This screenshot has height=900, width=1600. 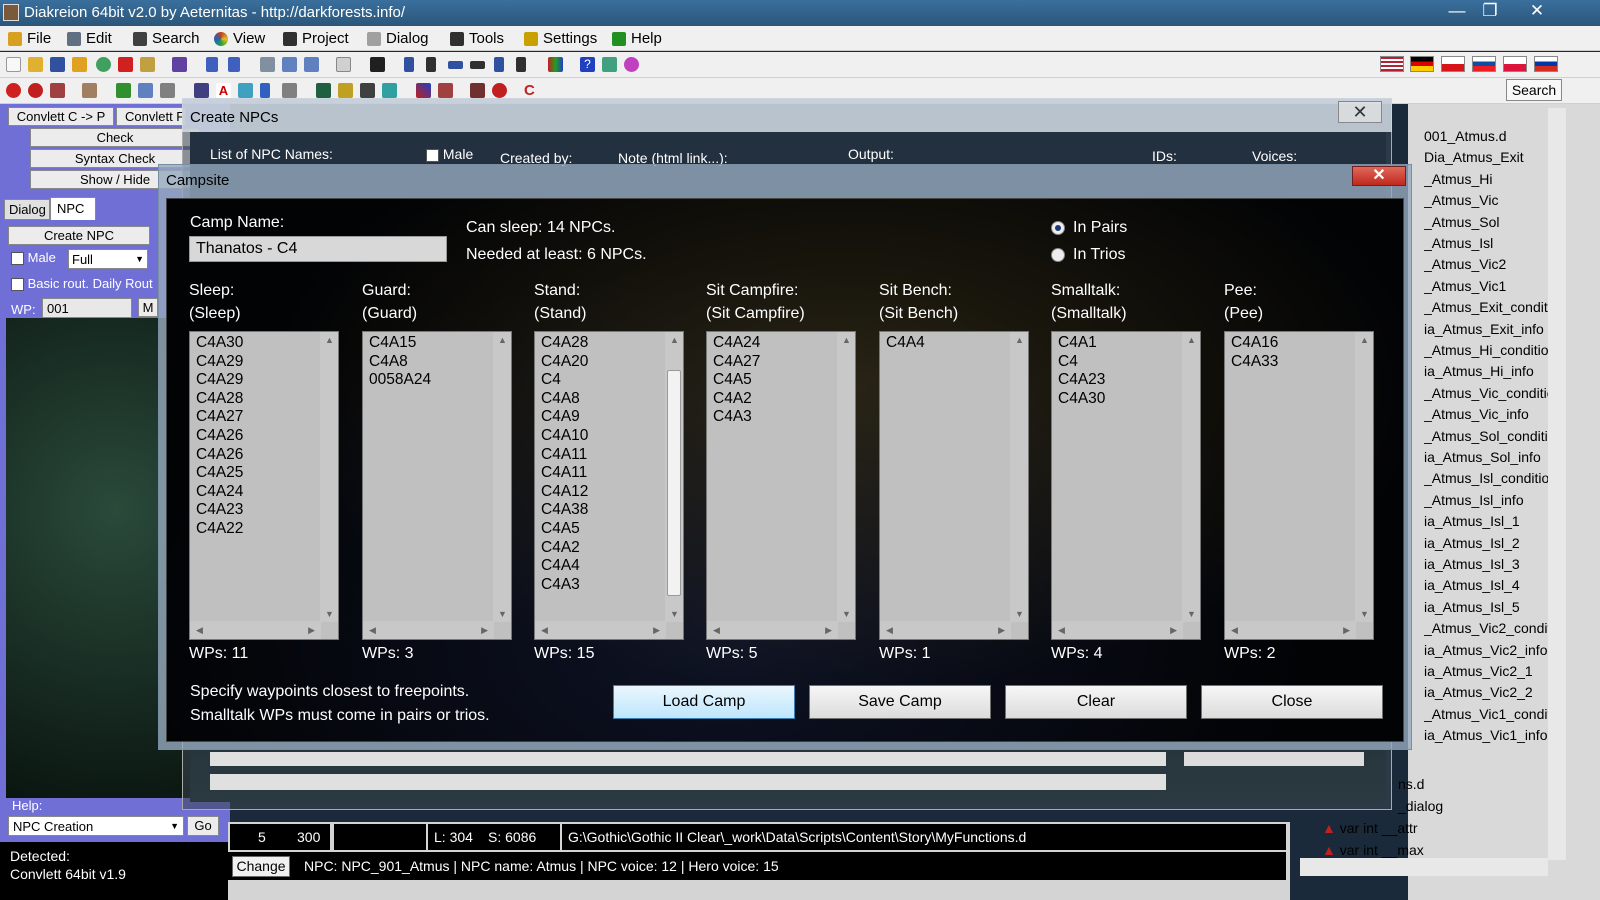 I want to click on new-file-icon, so click(x=13, y=64).